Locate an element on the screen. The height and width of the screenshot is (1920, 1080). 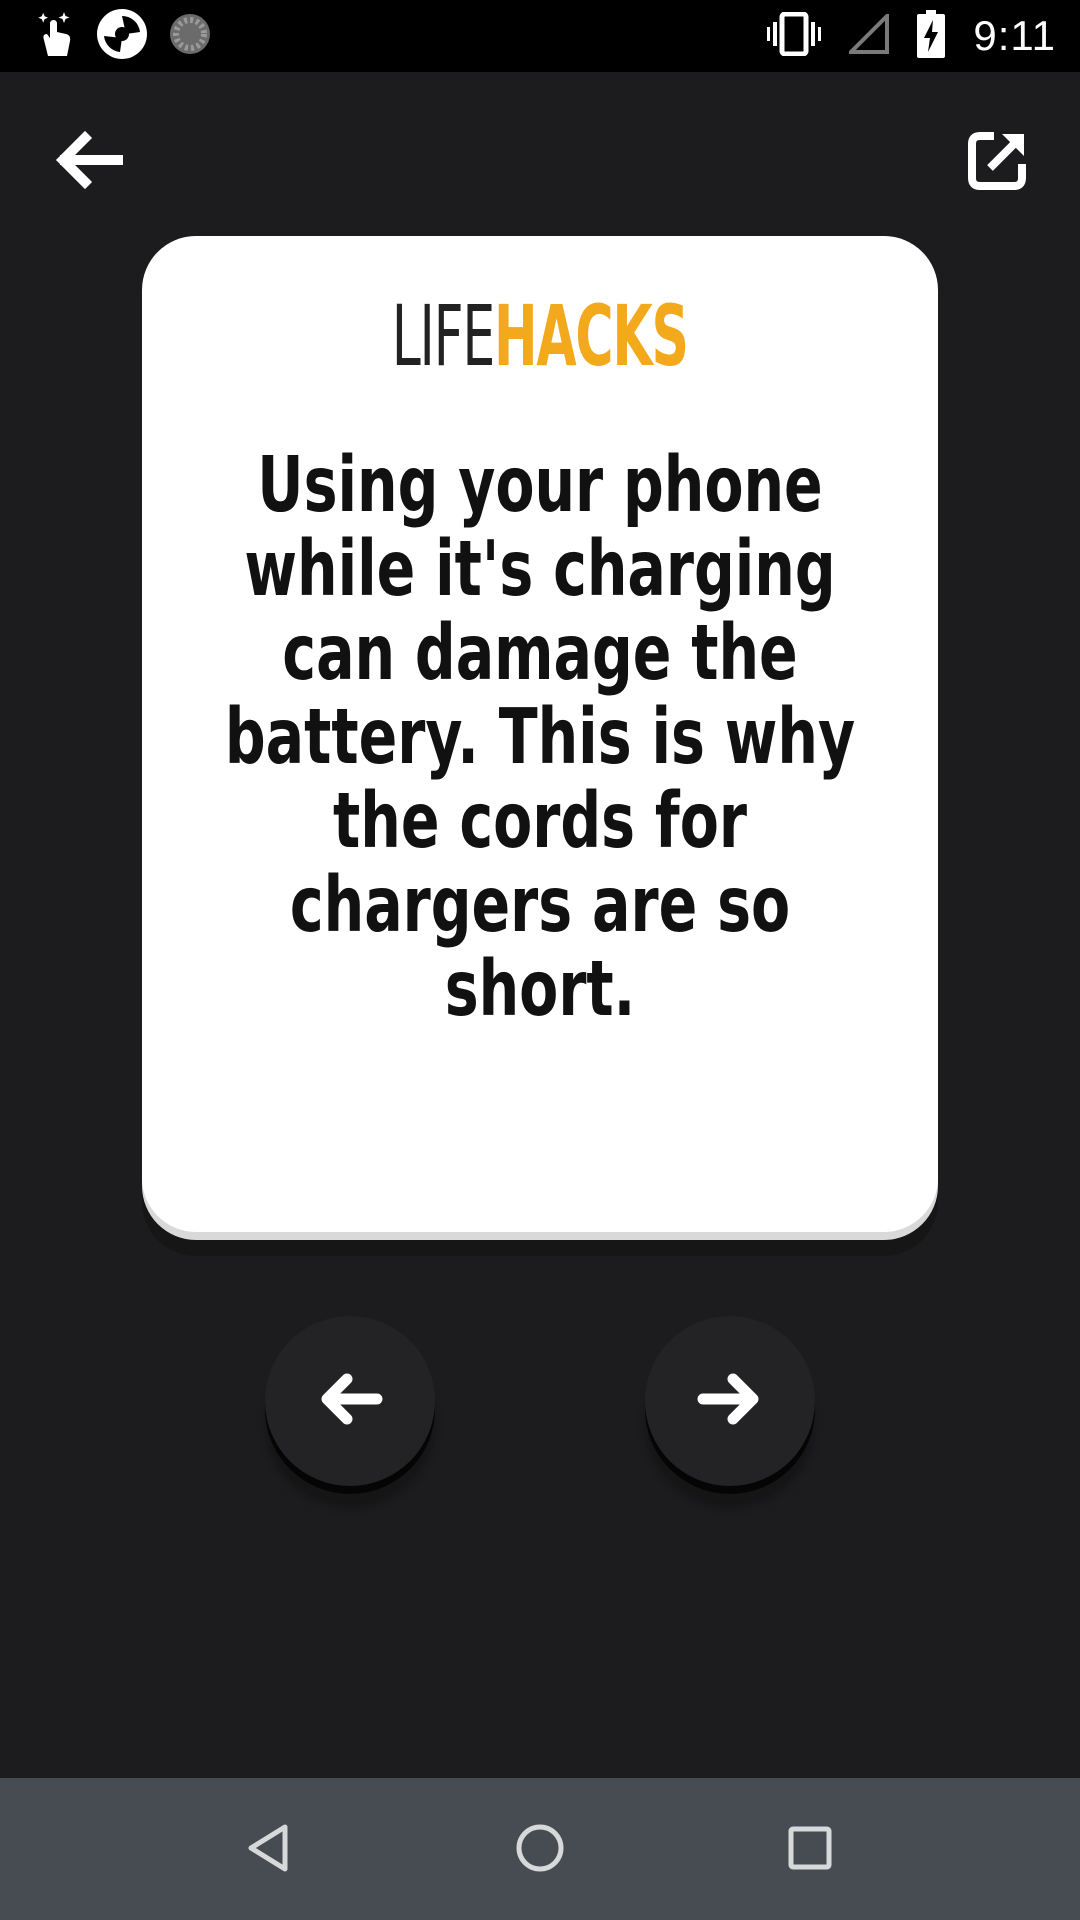
open-external-icon is located at coordinates (998, 162).